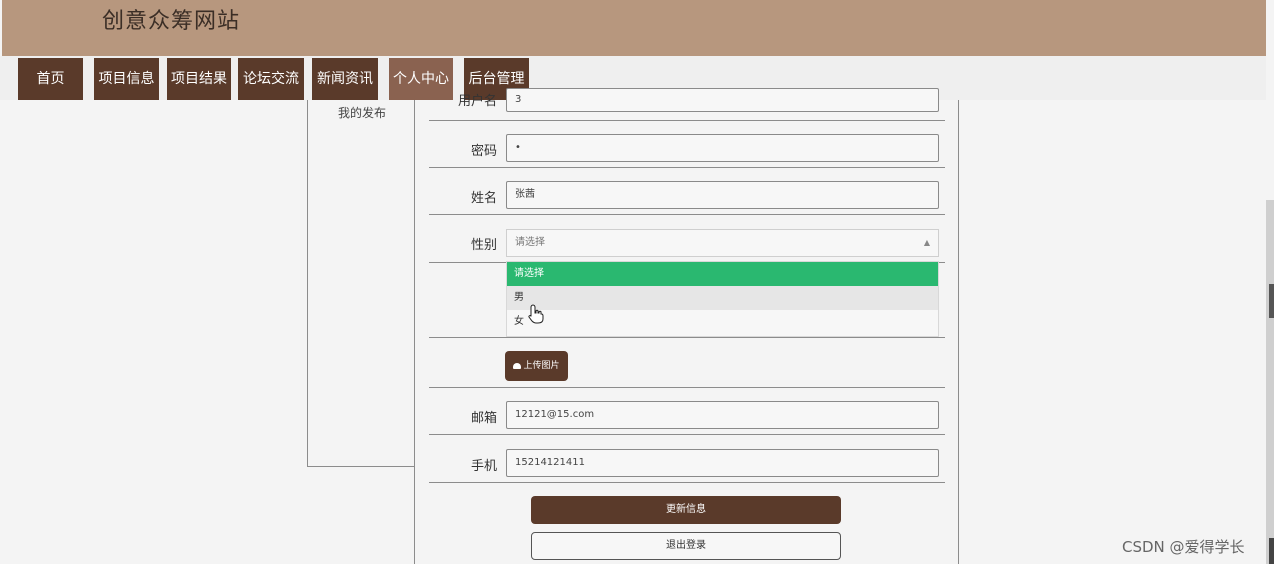  What do you see at coordinates (517, 365) in the screenshot?
I see `cloud-upload-icon` at bounding box center [517, 365].